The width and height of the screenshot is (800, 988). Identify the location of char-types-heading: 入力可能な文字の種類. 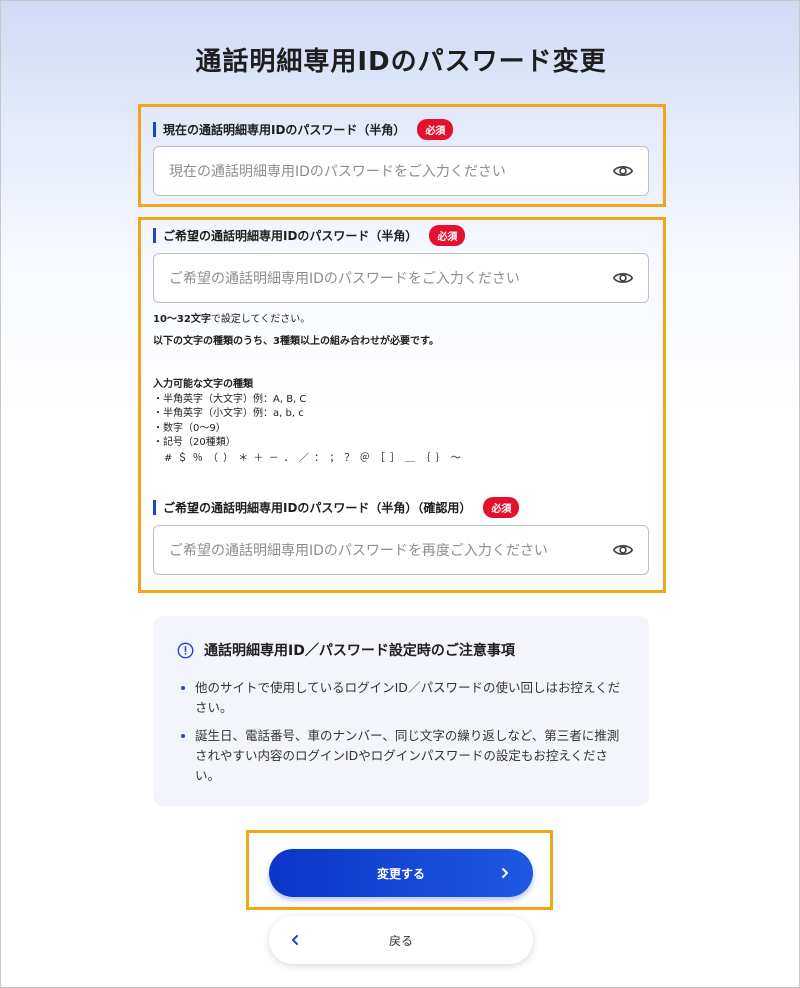
(203, 384).